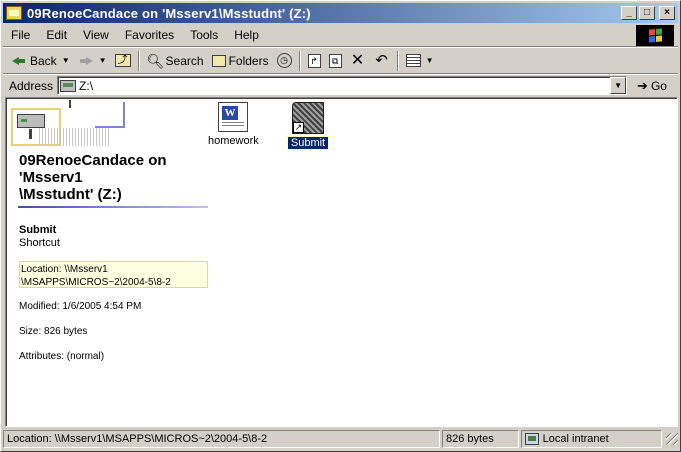  I want to click on forward-button: ▼, so click(92, 61).